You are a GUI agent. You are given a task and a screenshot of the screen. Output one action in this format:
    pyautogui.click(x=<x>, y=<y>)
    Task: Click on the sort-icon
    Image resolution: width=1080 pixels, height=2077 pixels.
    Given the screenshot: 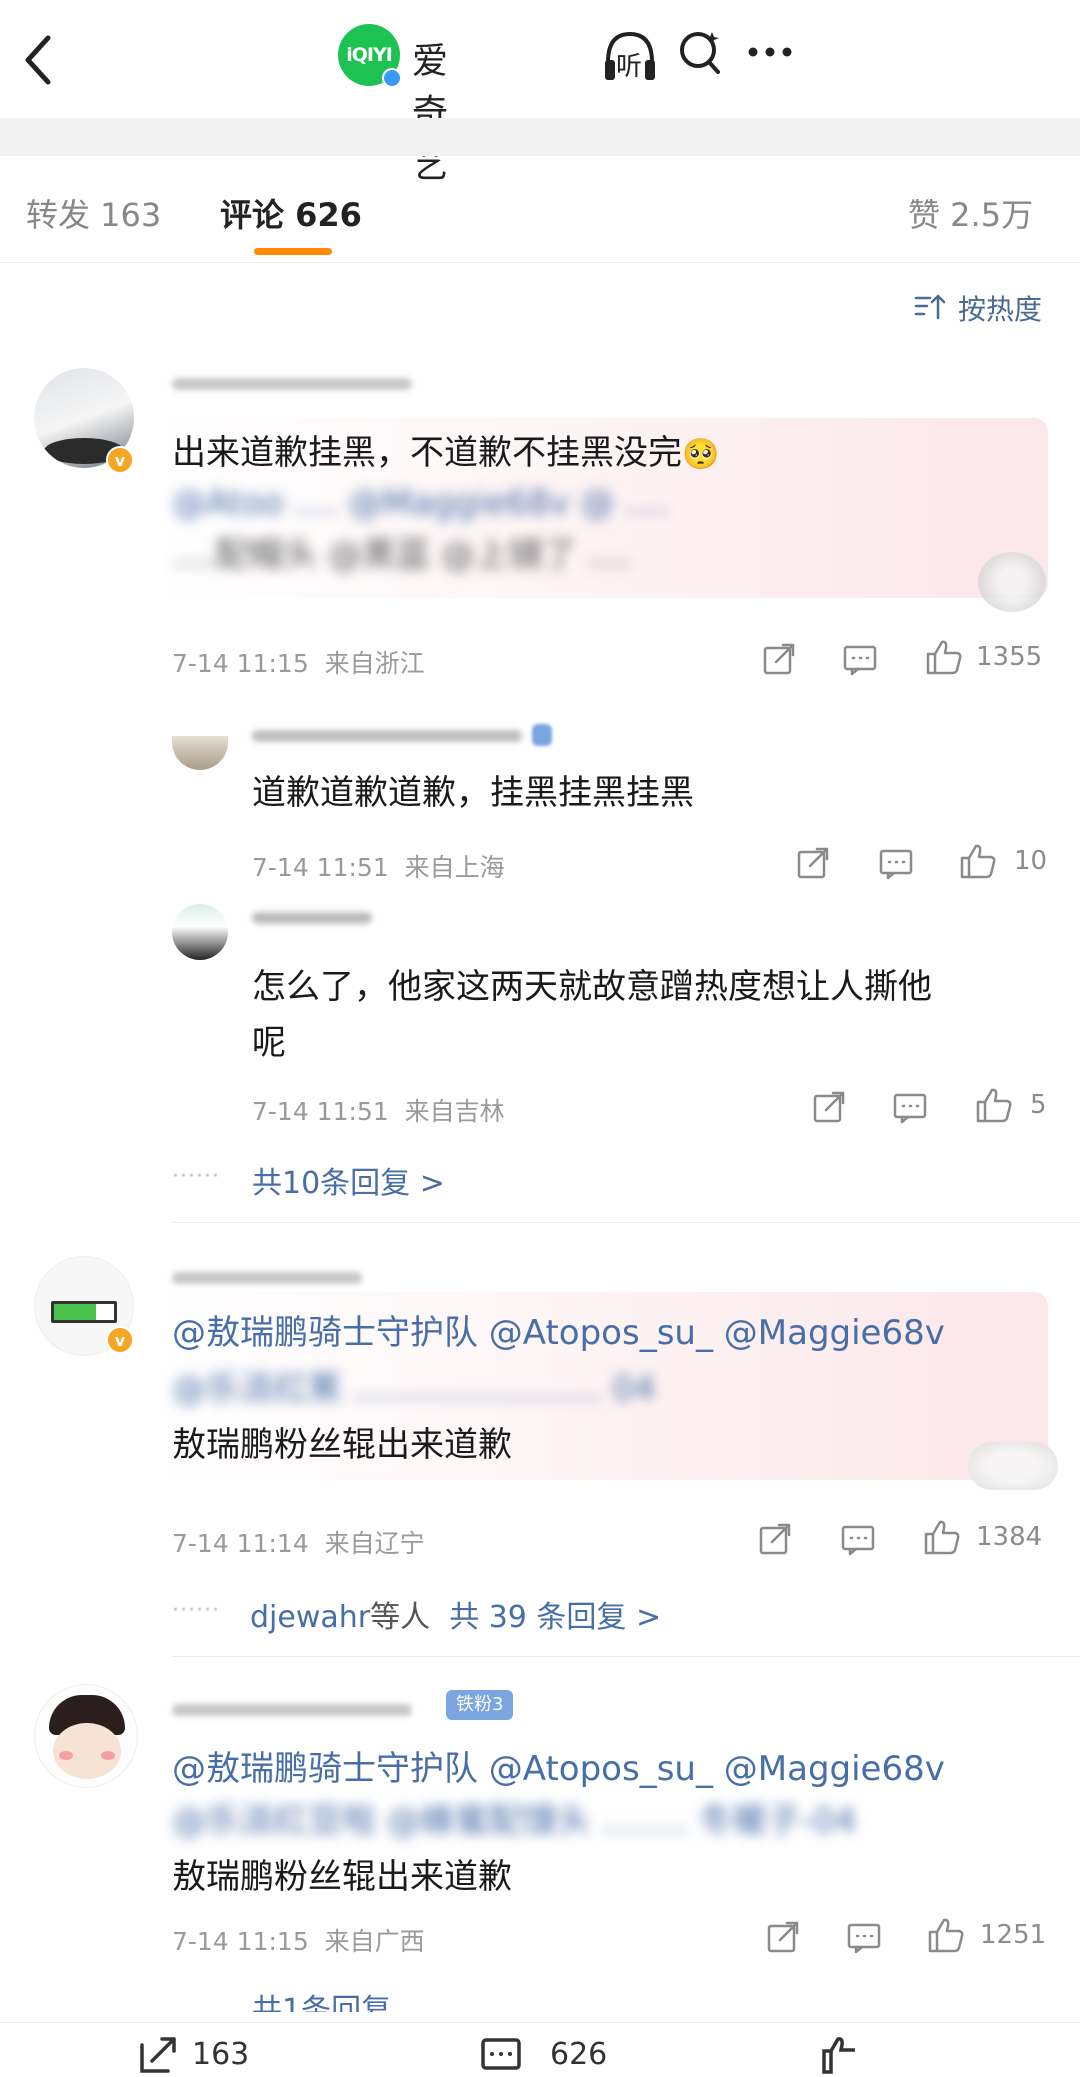 What is the action you would take?
    pyautogui.click(x=930, y=307)
    